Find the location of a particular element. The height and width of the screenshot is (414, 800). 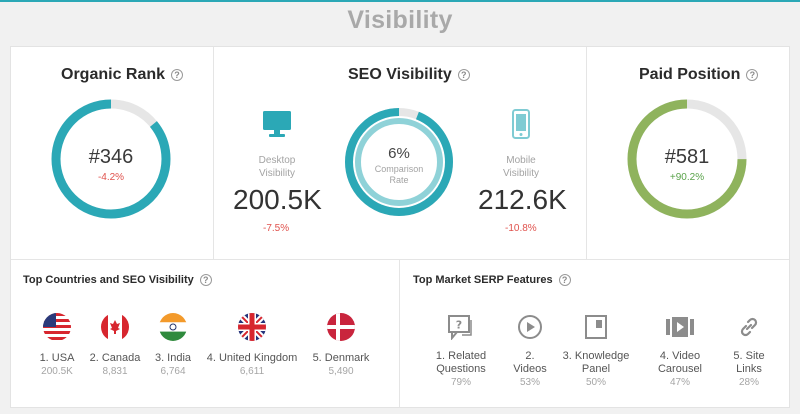

comparison-center: 6% Comparison Rate is located at coordinates (399, 165).